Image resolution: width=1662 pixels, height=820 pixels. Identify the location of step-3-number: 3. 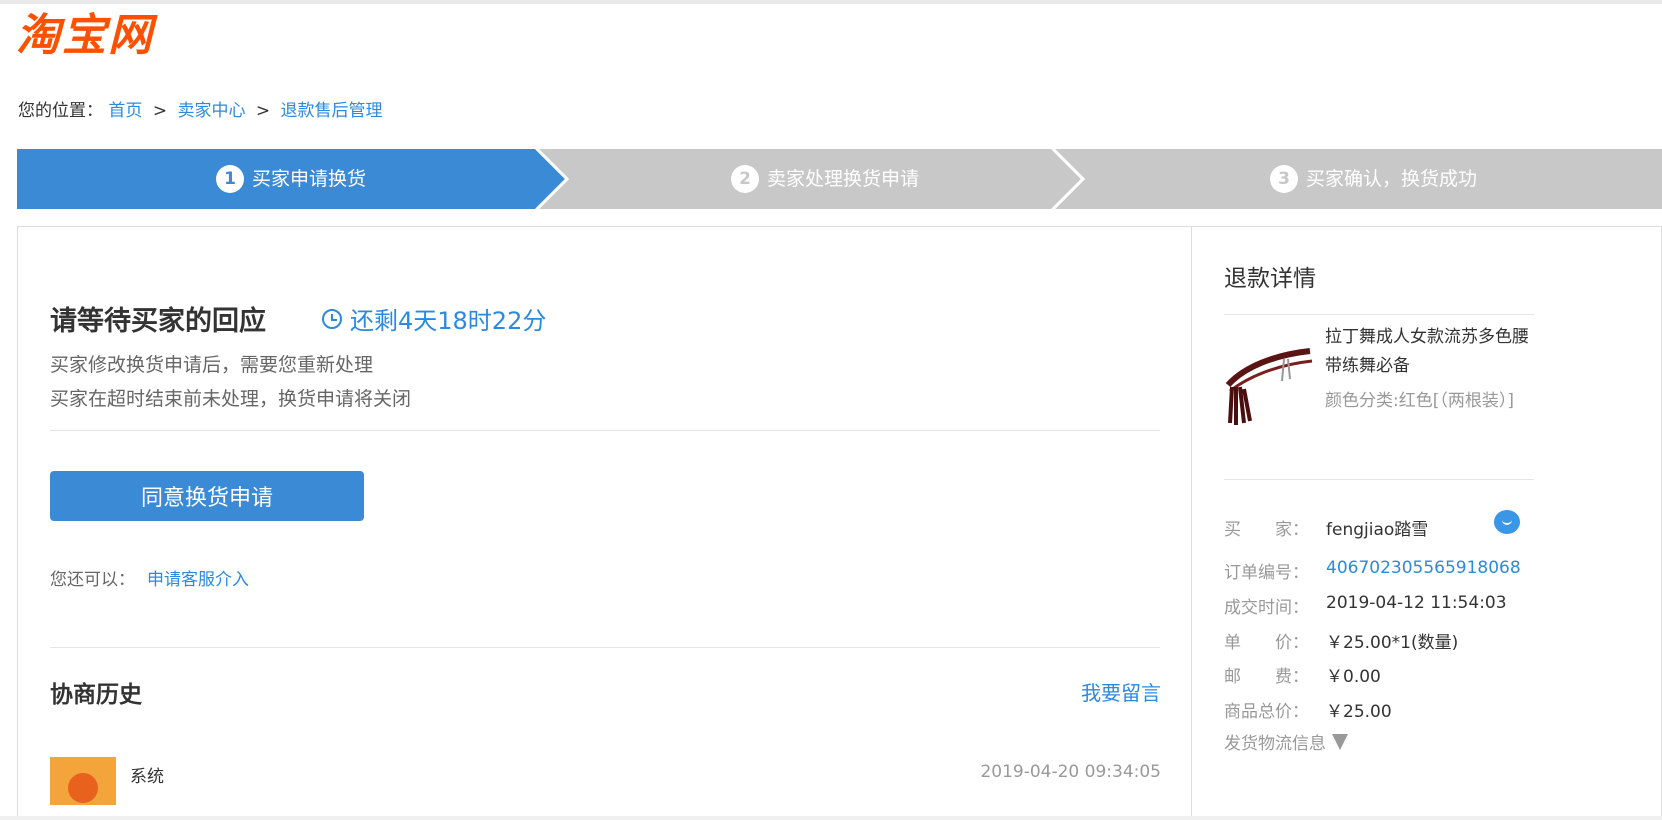
(1283, 179).